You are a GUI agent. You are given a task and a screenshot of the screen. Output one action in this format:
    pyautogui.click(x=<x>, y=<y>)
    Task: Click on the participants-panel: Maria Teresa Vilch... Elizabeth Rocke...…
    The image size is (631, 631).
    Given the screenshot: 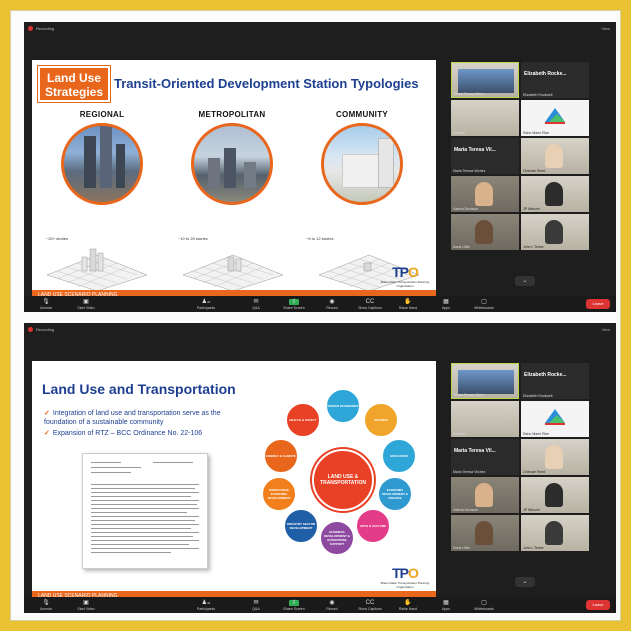 What is the action you would take?
    pyautogui.click(x=521, y=182)
    